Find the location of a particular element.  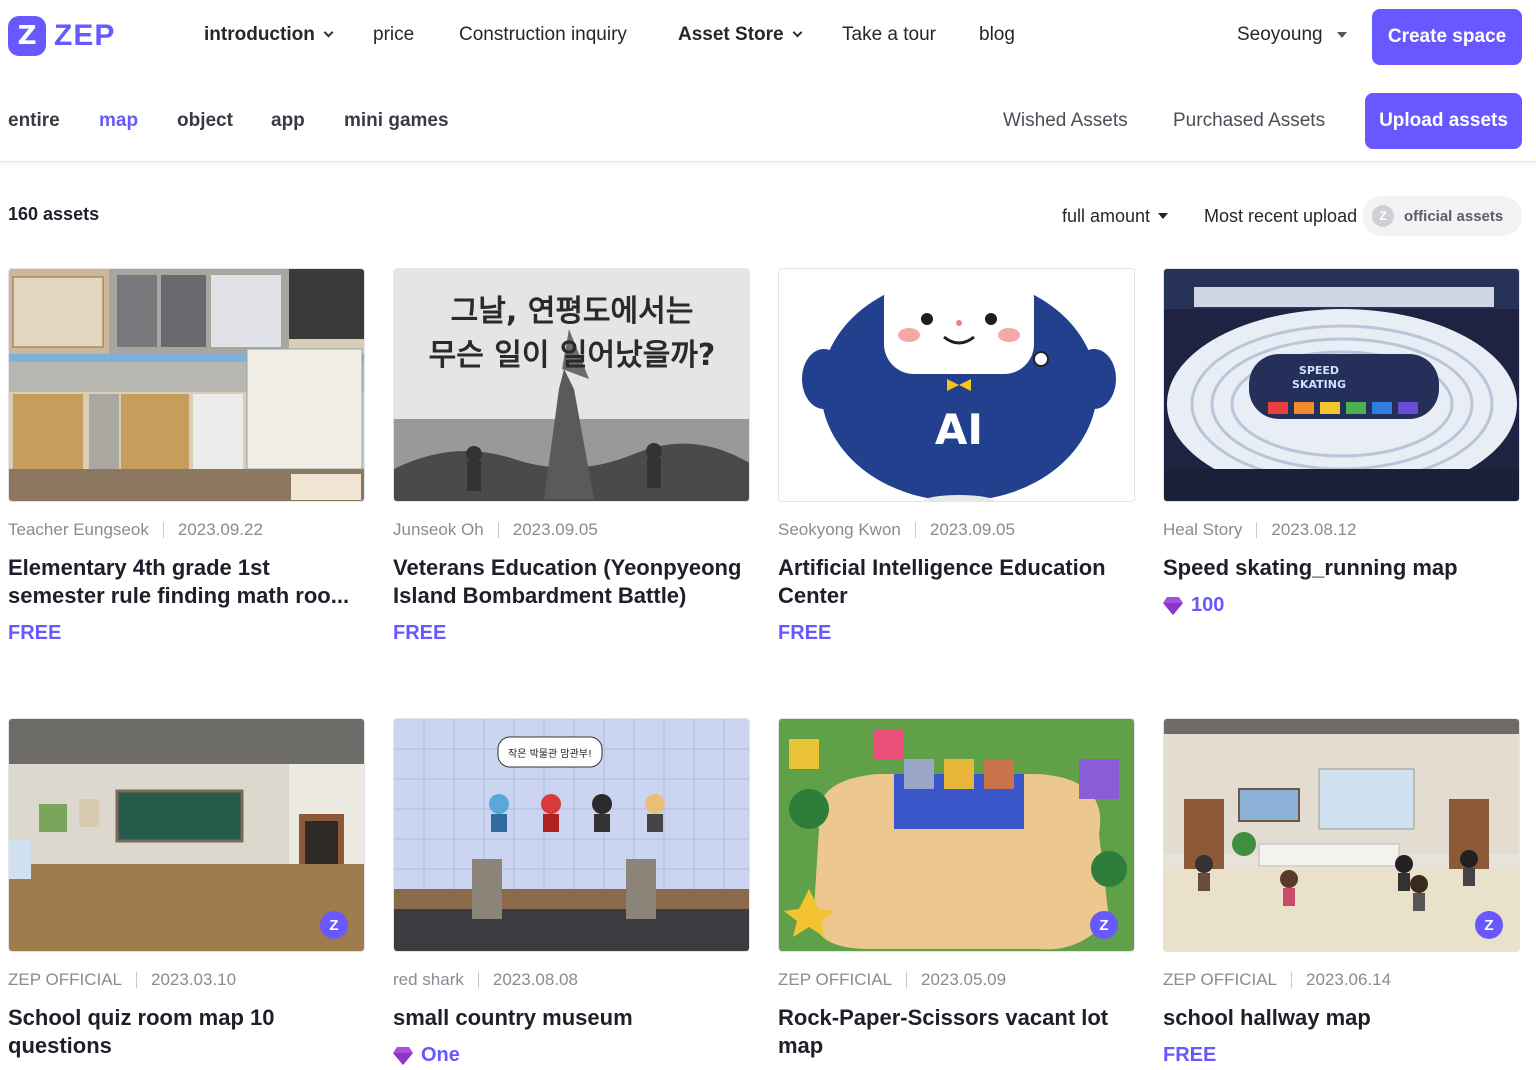

card-author: Junseok Oh is located at coordinates (438, 530).